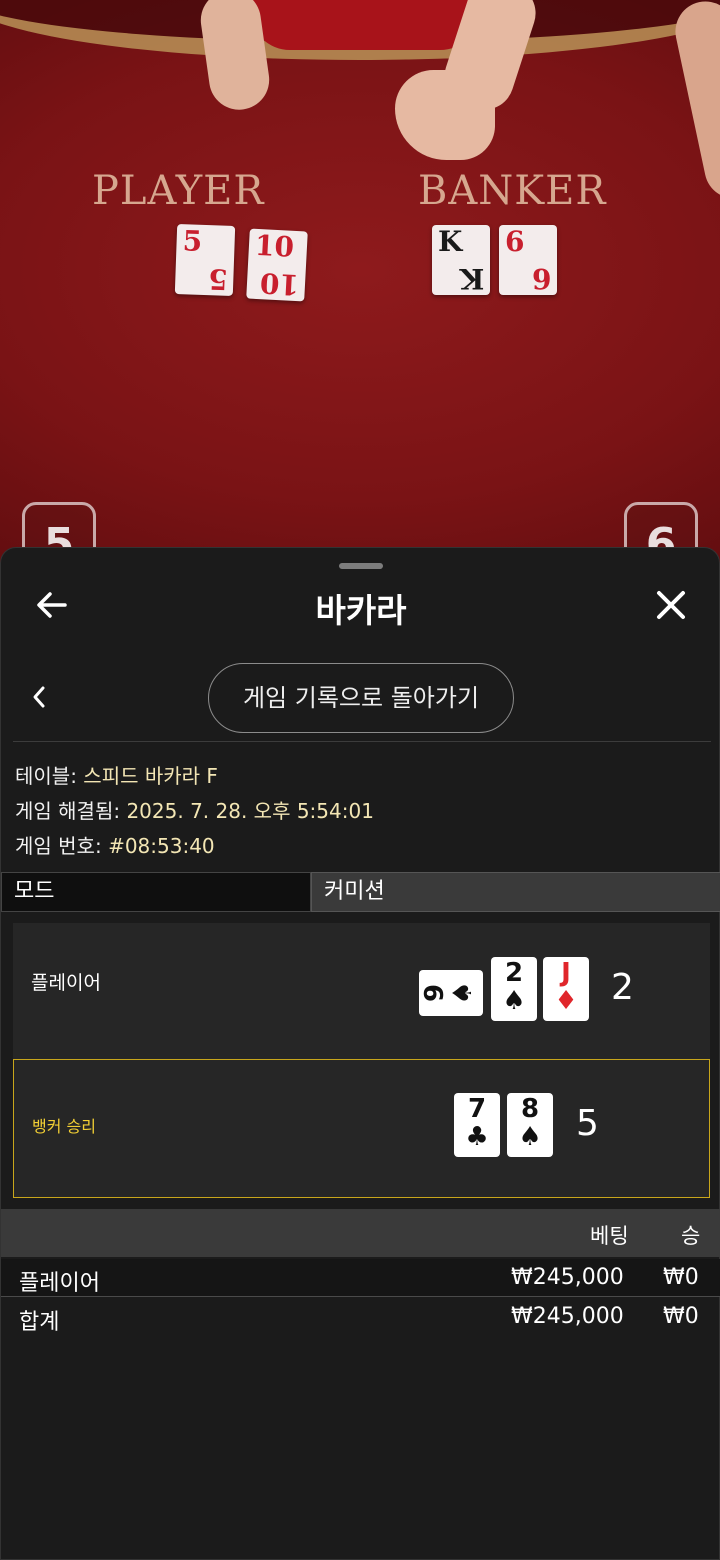 The image size is (720, 1560). What do you see at coordinates (115, 846) in the screenshot?
I see `info-game-number: 게임 번호: #08:53:40` at bounding box center [115, 846].